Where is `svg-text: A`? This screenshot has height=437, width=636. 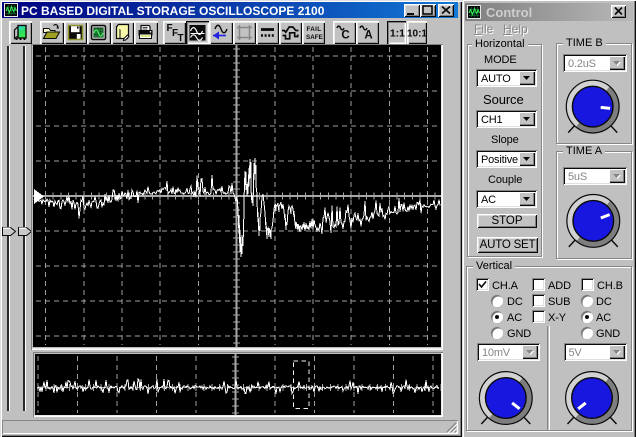
svg-text: A is located at coordinates (369, 35).